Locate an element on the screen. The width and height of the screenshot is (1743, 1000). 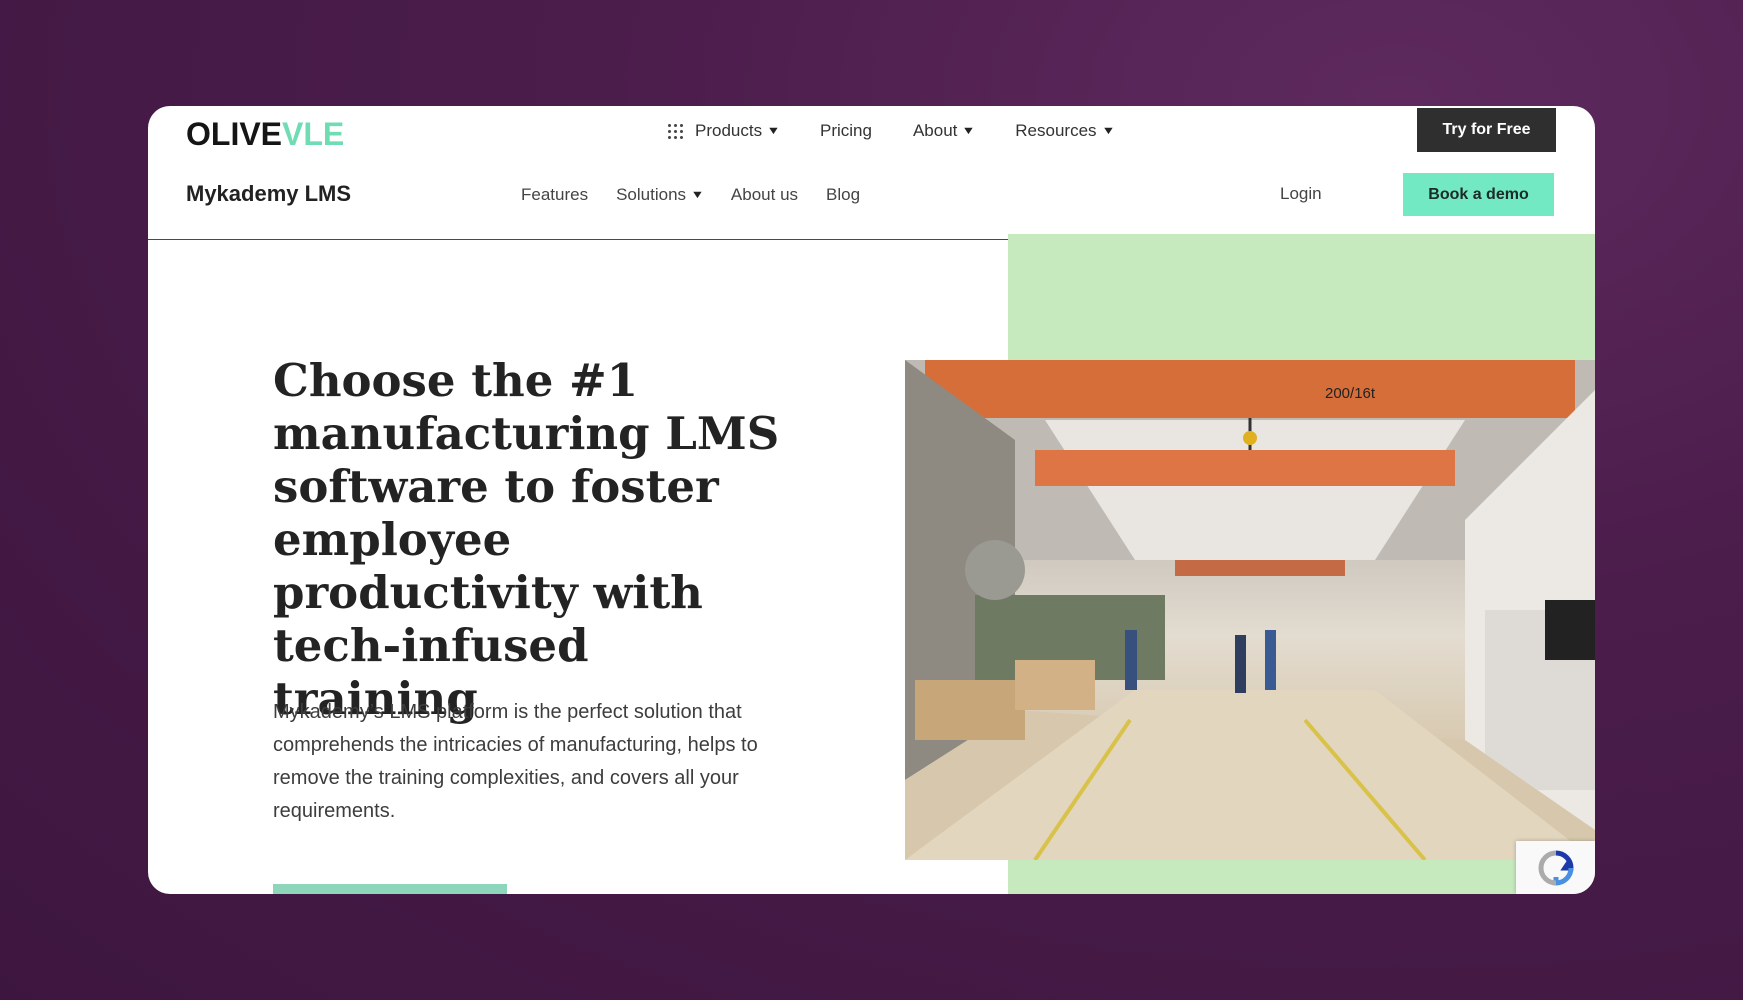
login-link: Login is located at coordinates (1301, 194).